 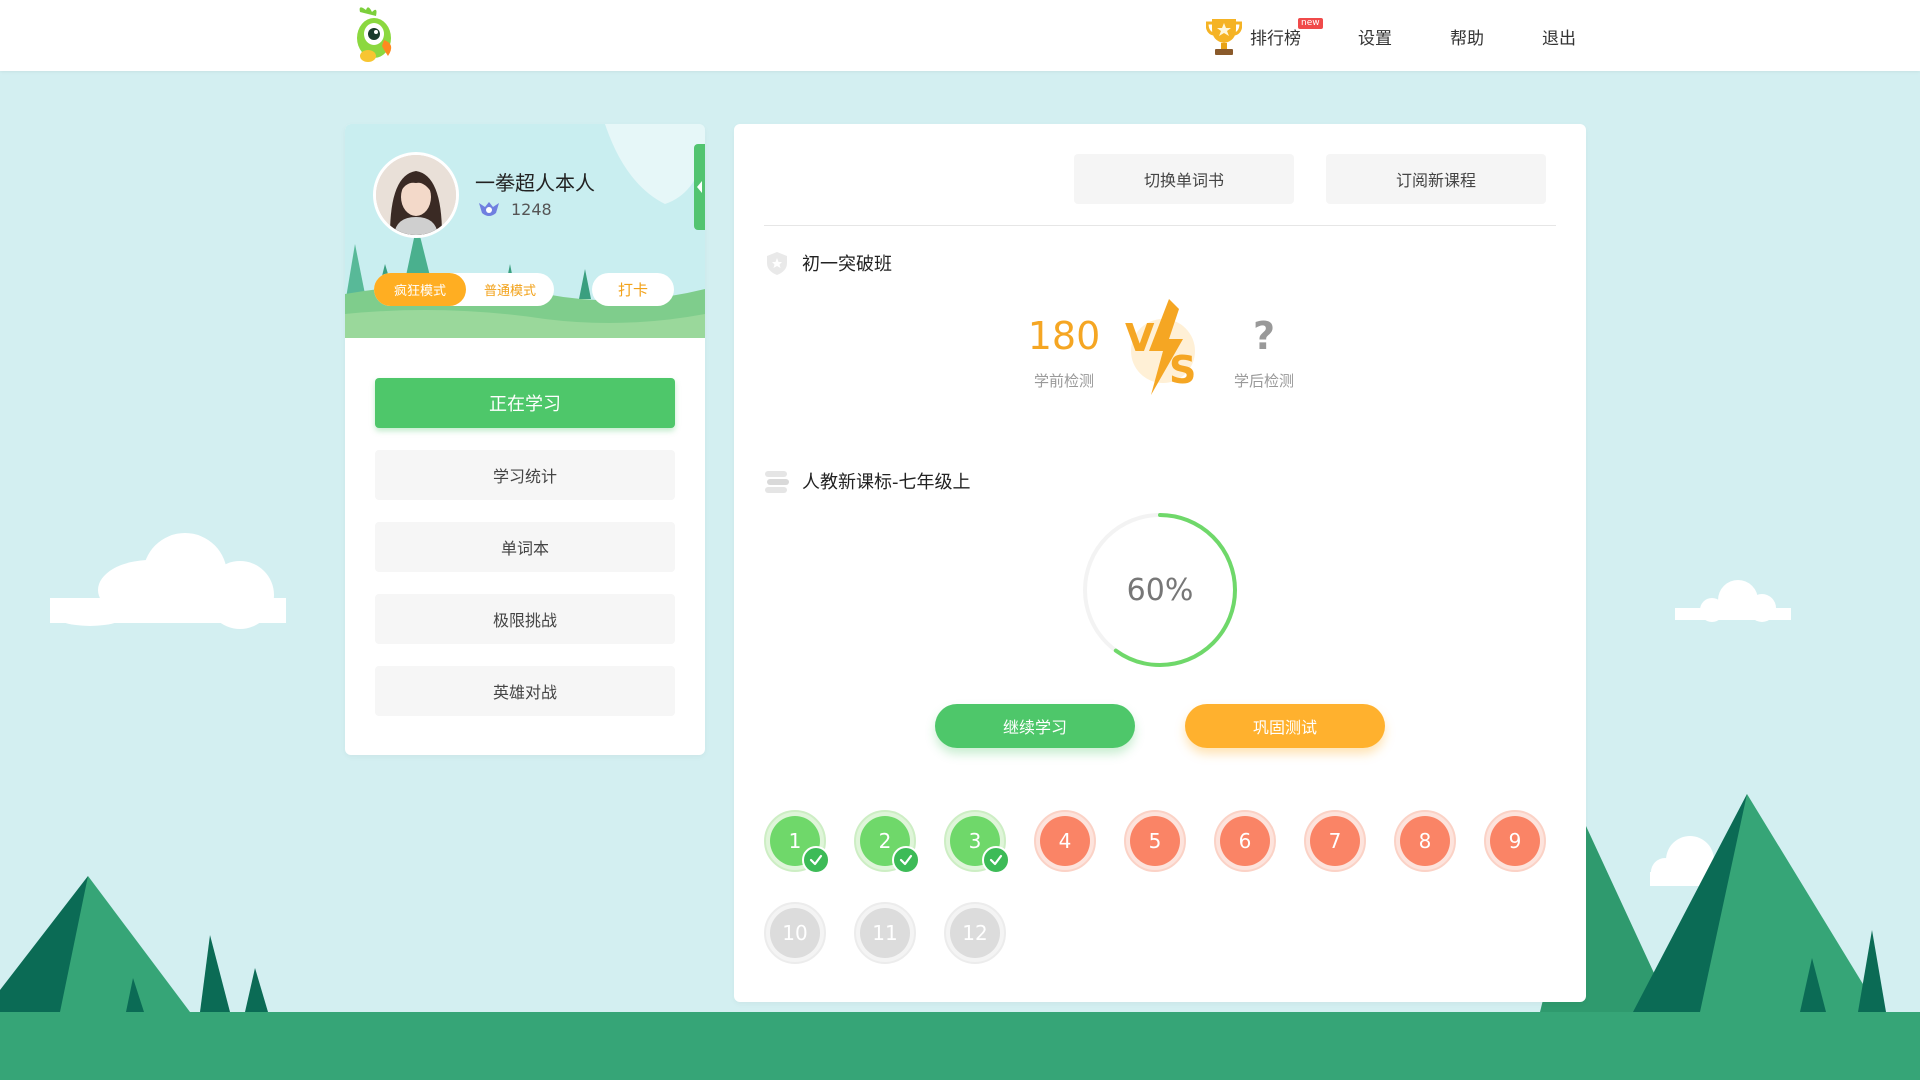 I want to click on unit-12: 12, so click(x=975, y=933).